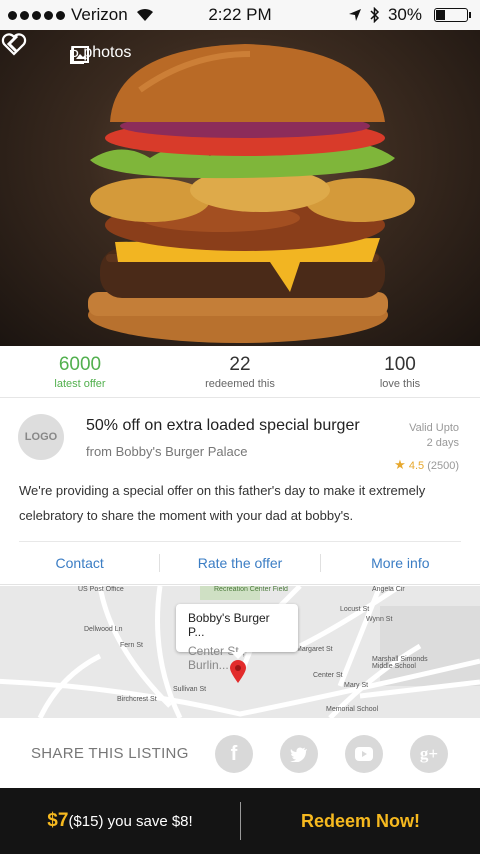  I want to click on valid-value: 2 days, so click(442, 443).